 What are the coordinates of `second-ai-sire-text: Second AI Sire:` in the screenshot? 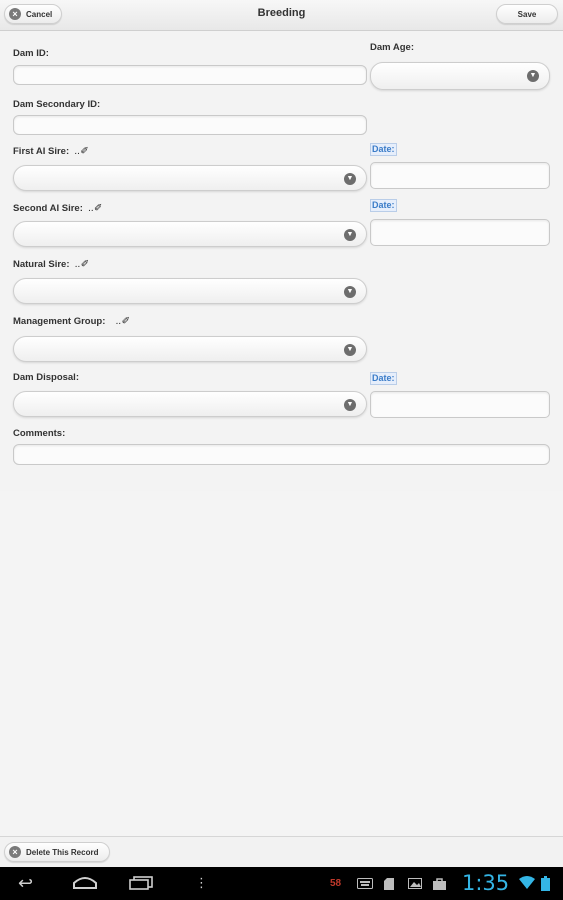 It's located at (48, 208).